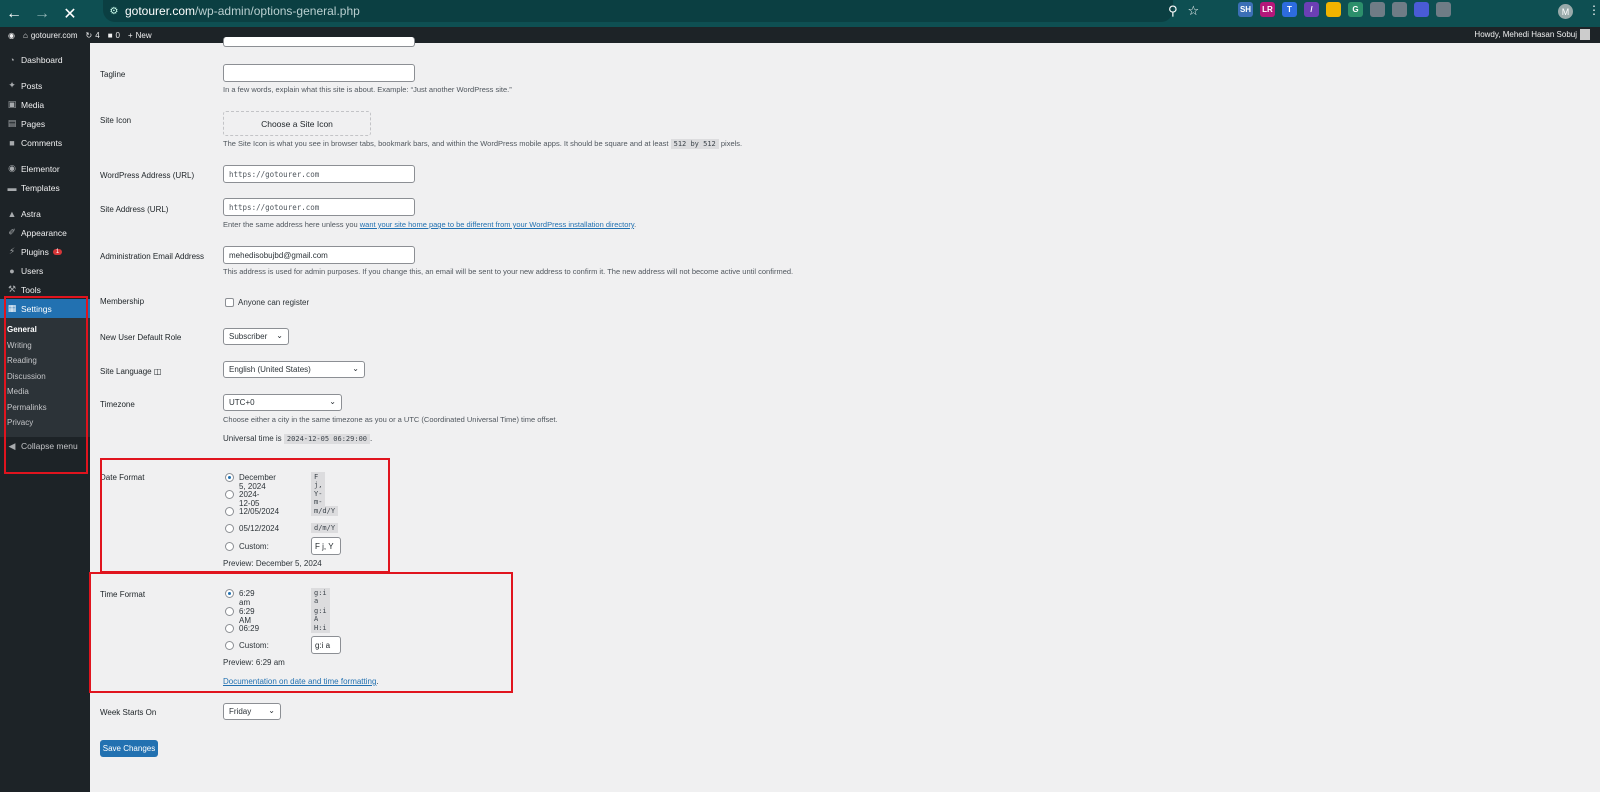 The height and width of the screenshot is (792, 1600). Describe the element at coordinates (294, 369) in the screenshot. I see `site-language-select: English (United States) ⌄` at that location.